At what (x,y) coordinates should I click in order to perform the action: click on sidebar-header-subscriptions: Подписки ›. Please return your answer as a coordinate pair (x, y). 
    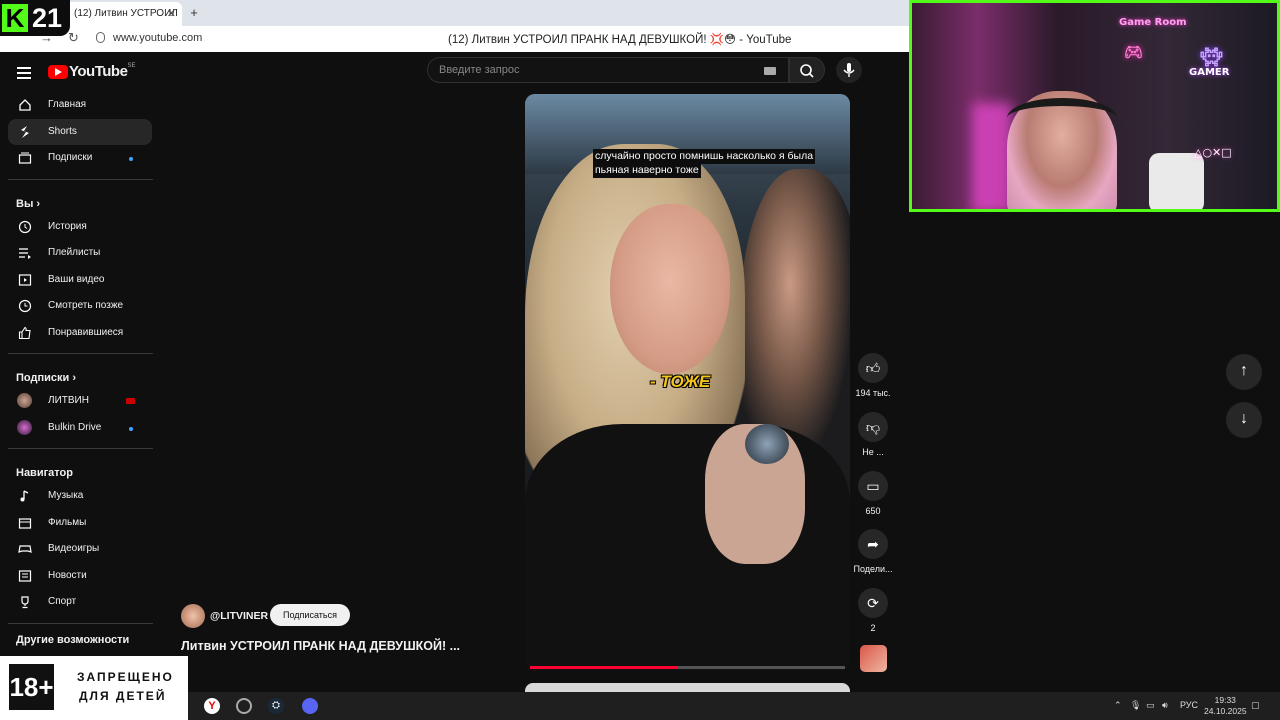
    Looking at the image, I should click on (80, 375).